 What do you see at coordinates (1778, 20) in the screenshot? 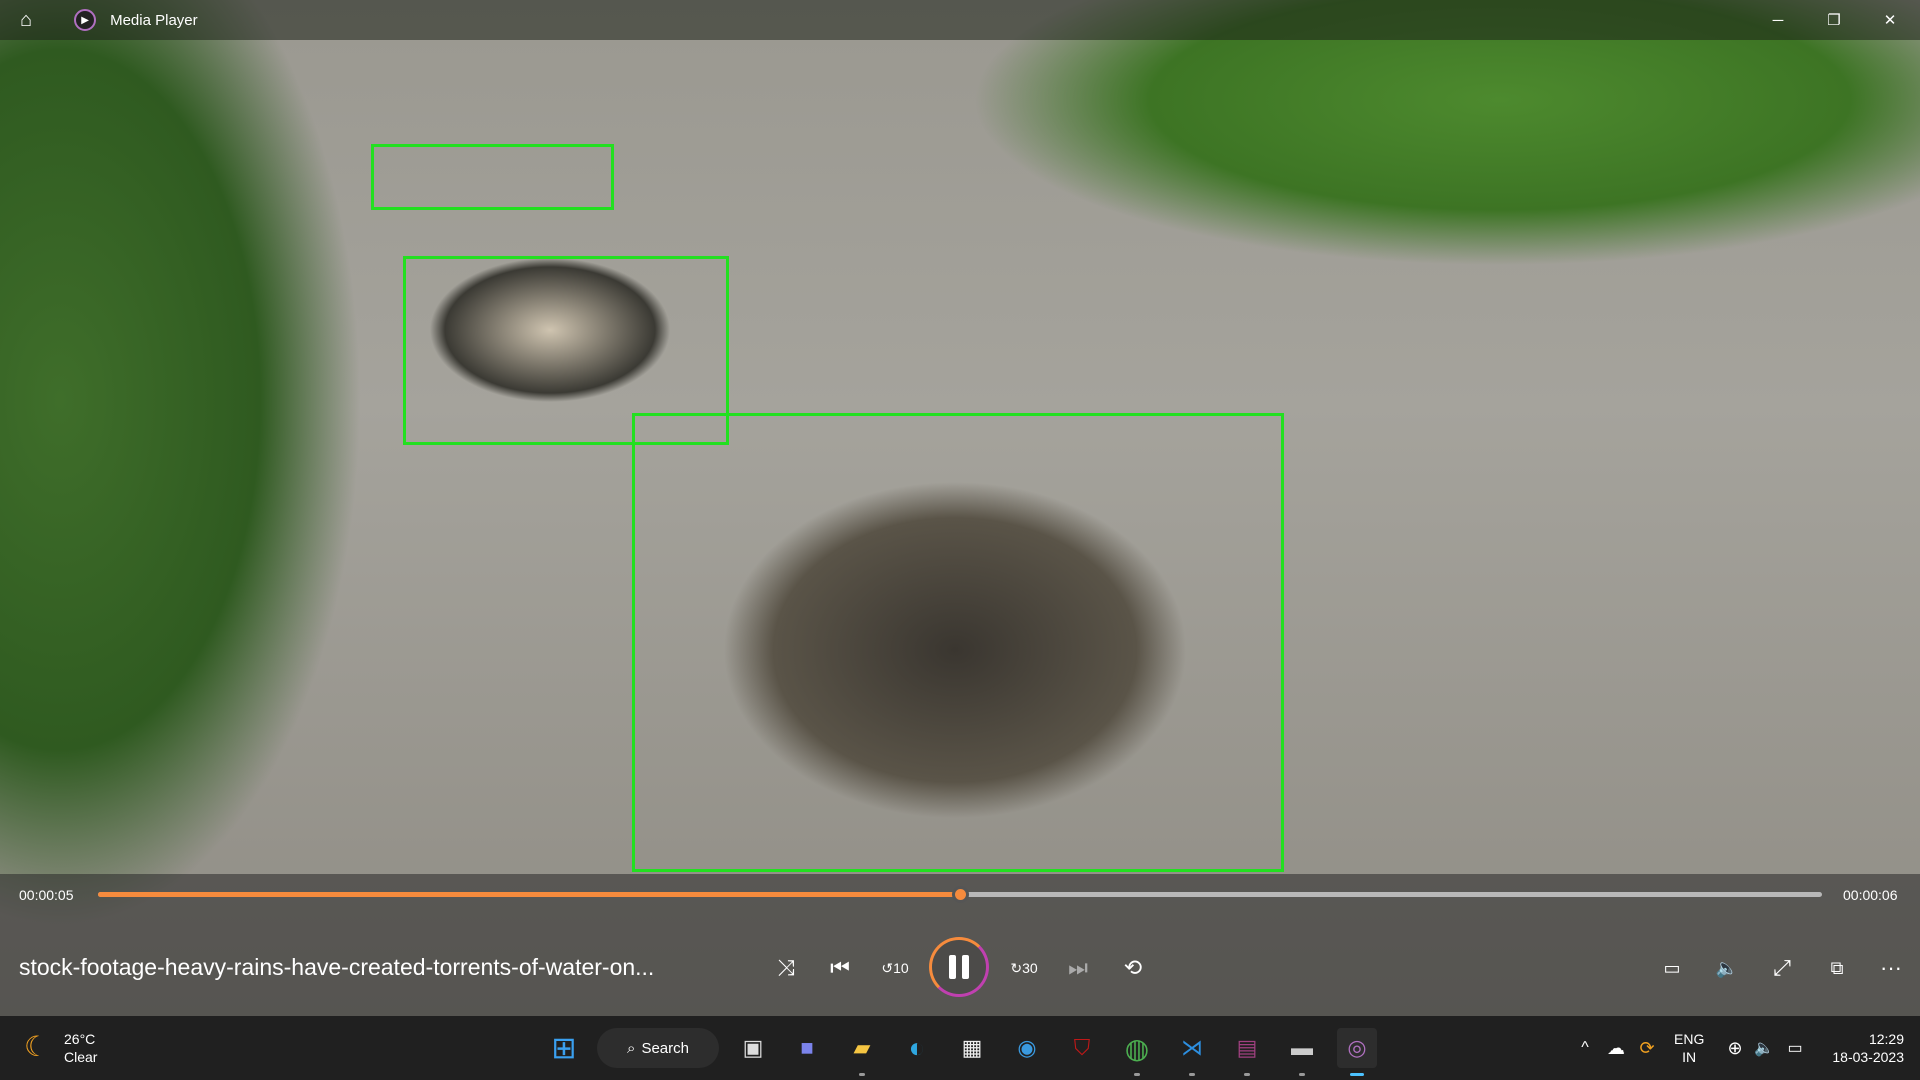
I see `minimize-button: ─` at bounding box center [1778, 20].